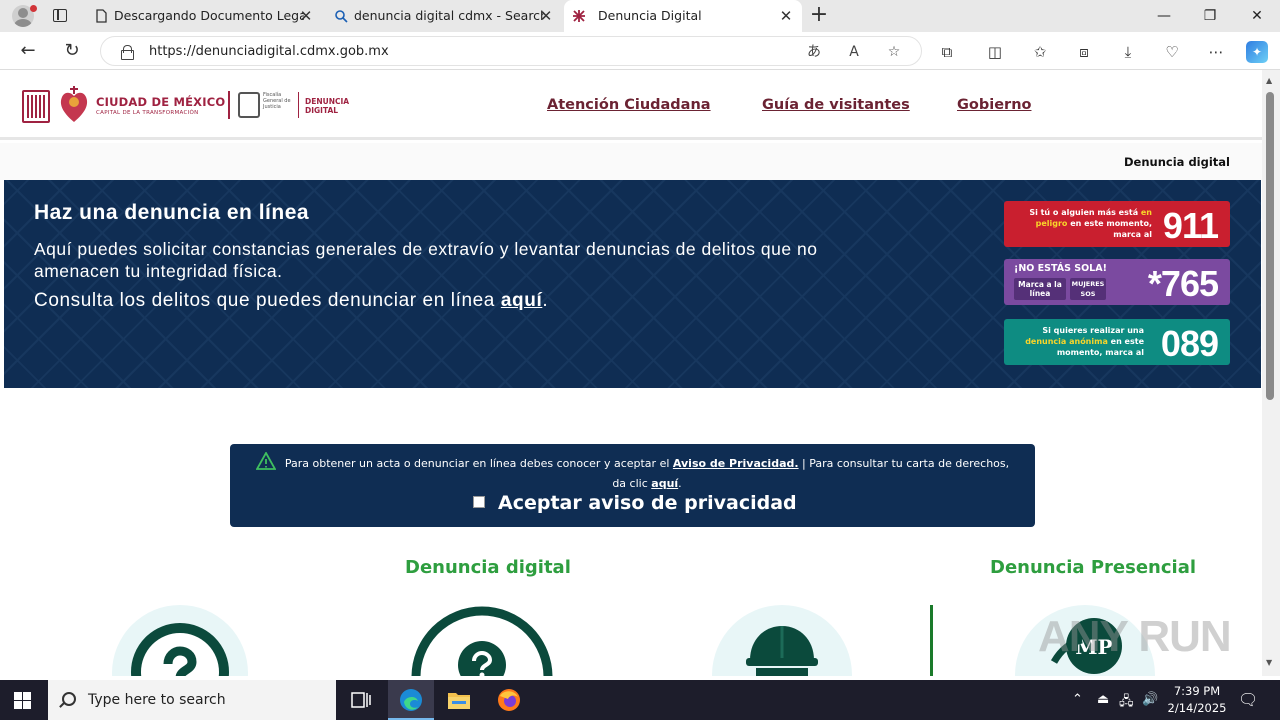 Image resolution: width=1280 pixels, height=720 pixels. What do you see at coordinates (1084, 52) in the screenshot?
I see `collections-icon: ⧈` at bounding box center [1084, 52].